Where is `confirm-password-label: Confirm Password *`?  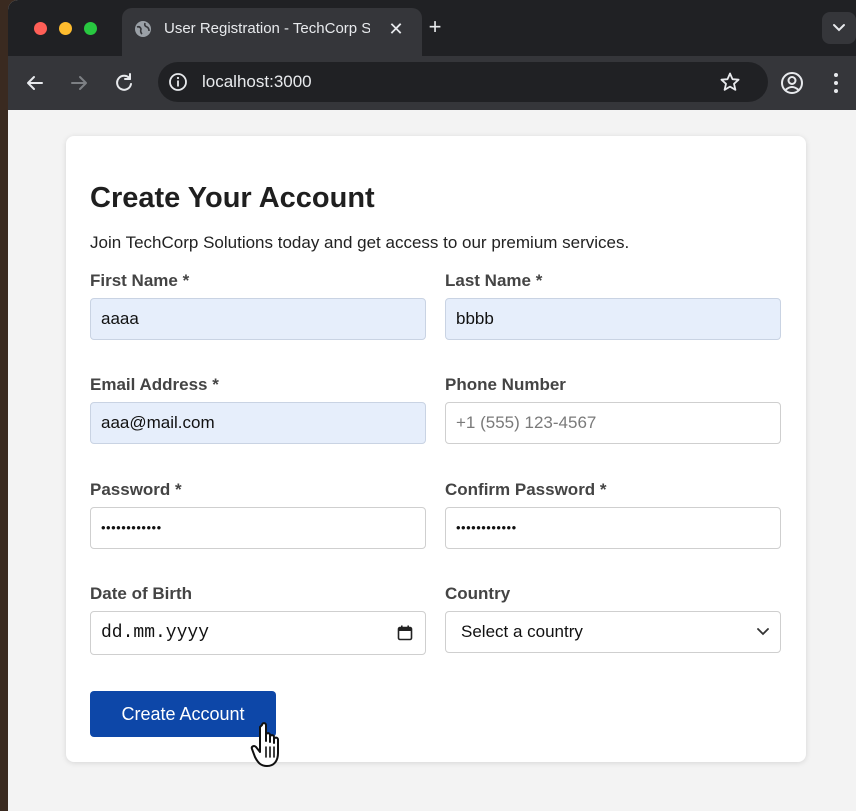
confirm-password-label: Confirm Password * is located at coordinates (526, 489).